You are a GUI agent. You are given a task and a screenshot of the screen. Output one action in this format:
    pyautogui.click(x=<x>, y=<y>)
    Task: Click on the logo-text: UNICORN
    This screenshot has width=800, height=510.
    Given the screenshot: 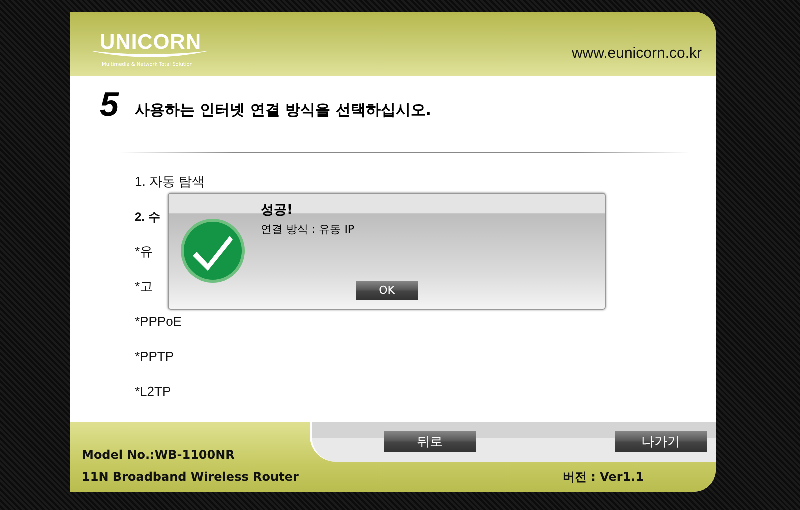 What is the action you would take?
    pyautogui.click(x=151, y=43)
    